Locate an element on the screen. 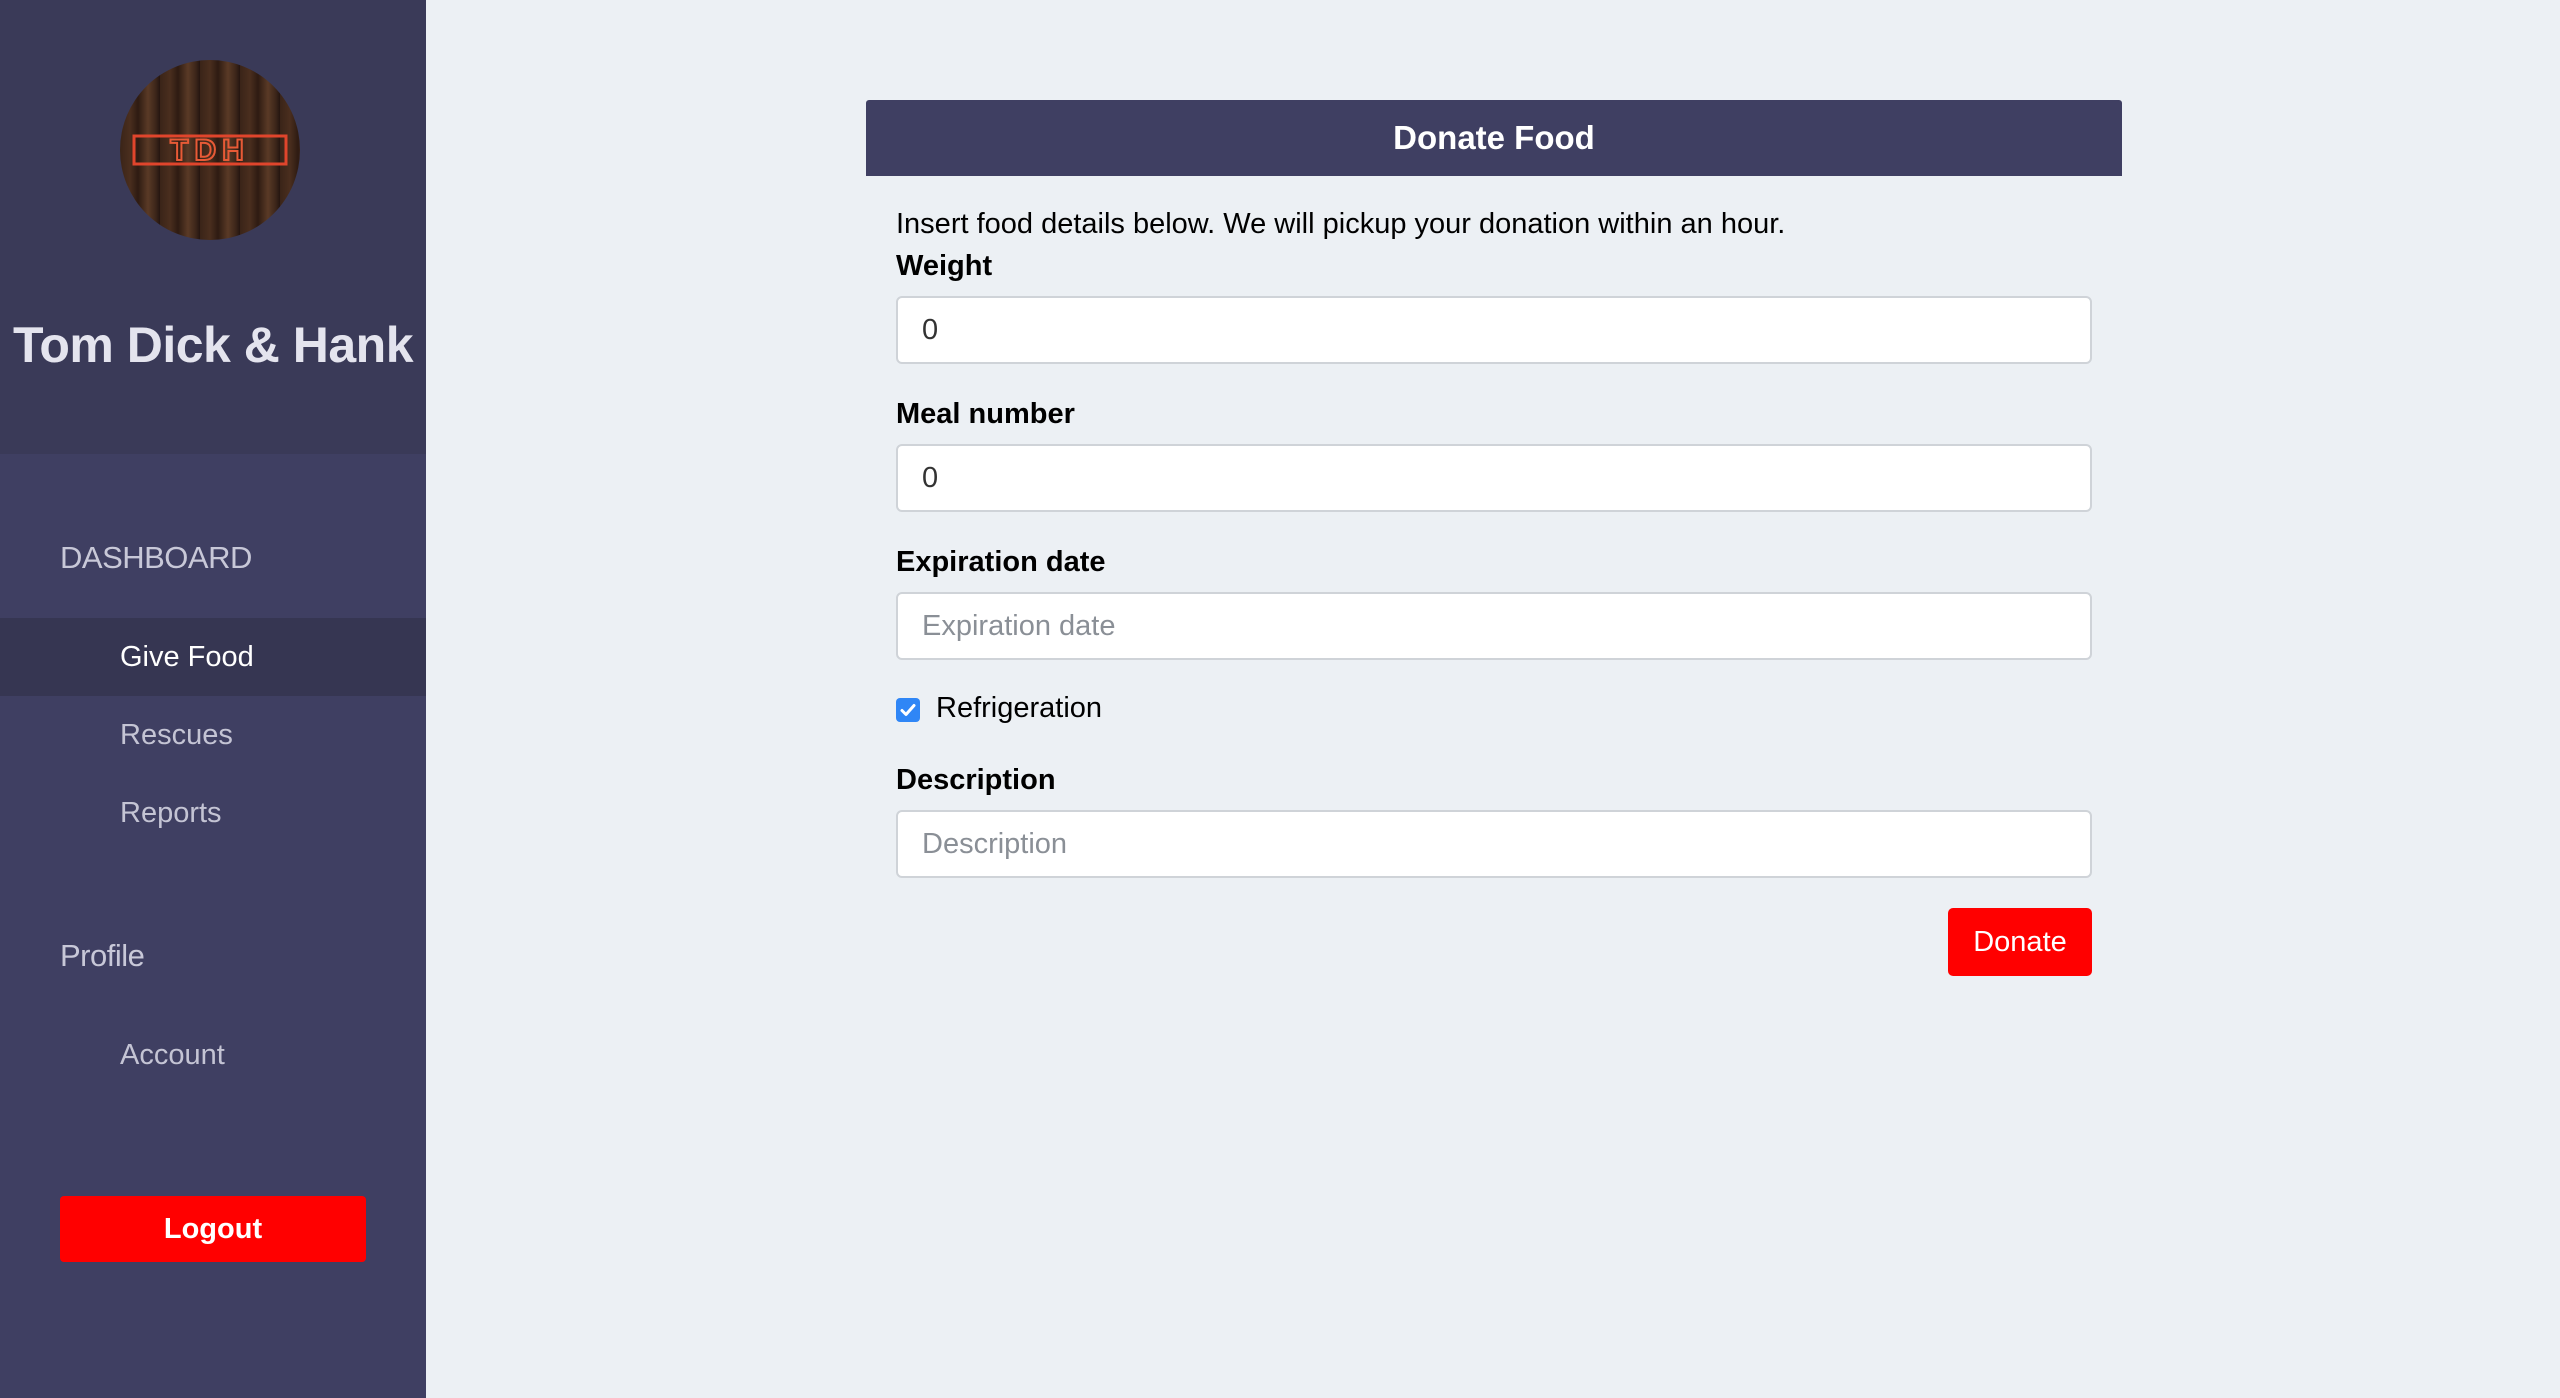 Image resolution: width=2560 pixels, height=1398 pixels. sidebar-item-rescues: Rescues is located at coordinates (213, 735).